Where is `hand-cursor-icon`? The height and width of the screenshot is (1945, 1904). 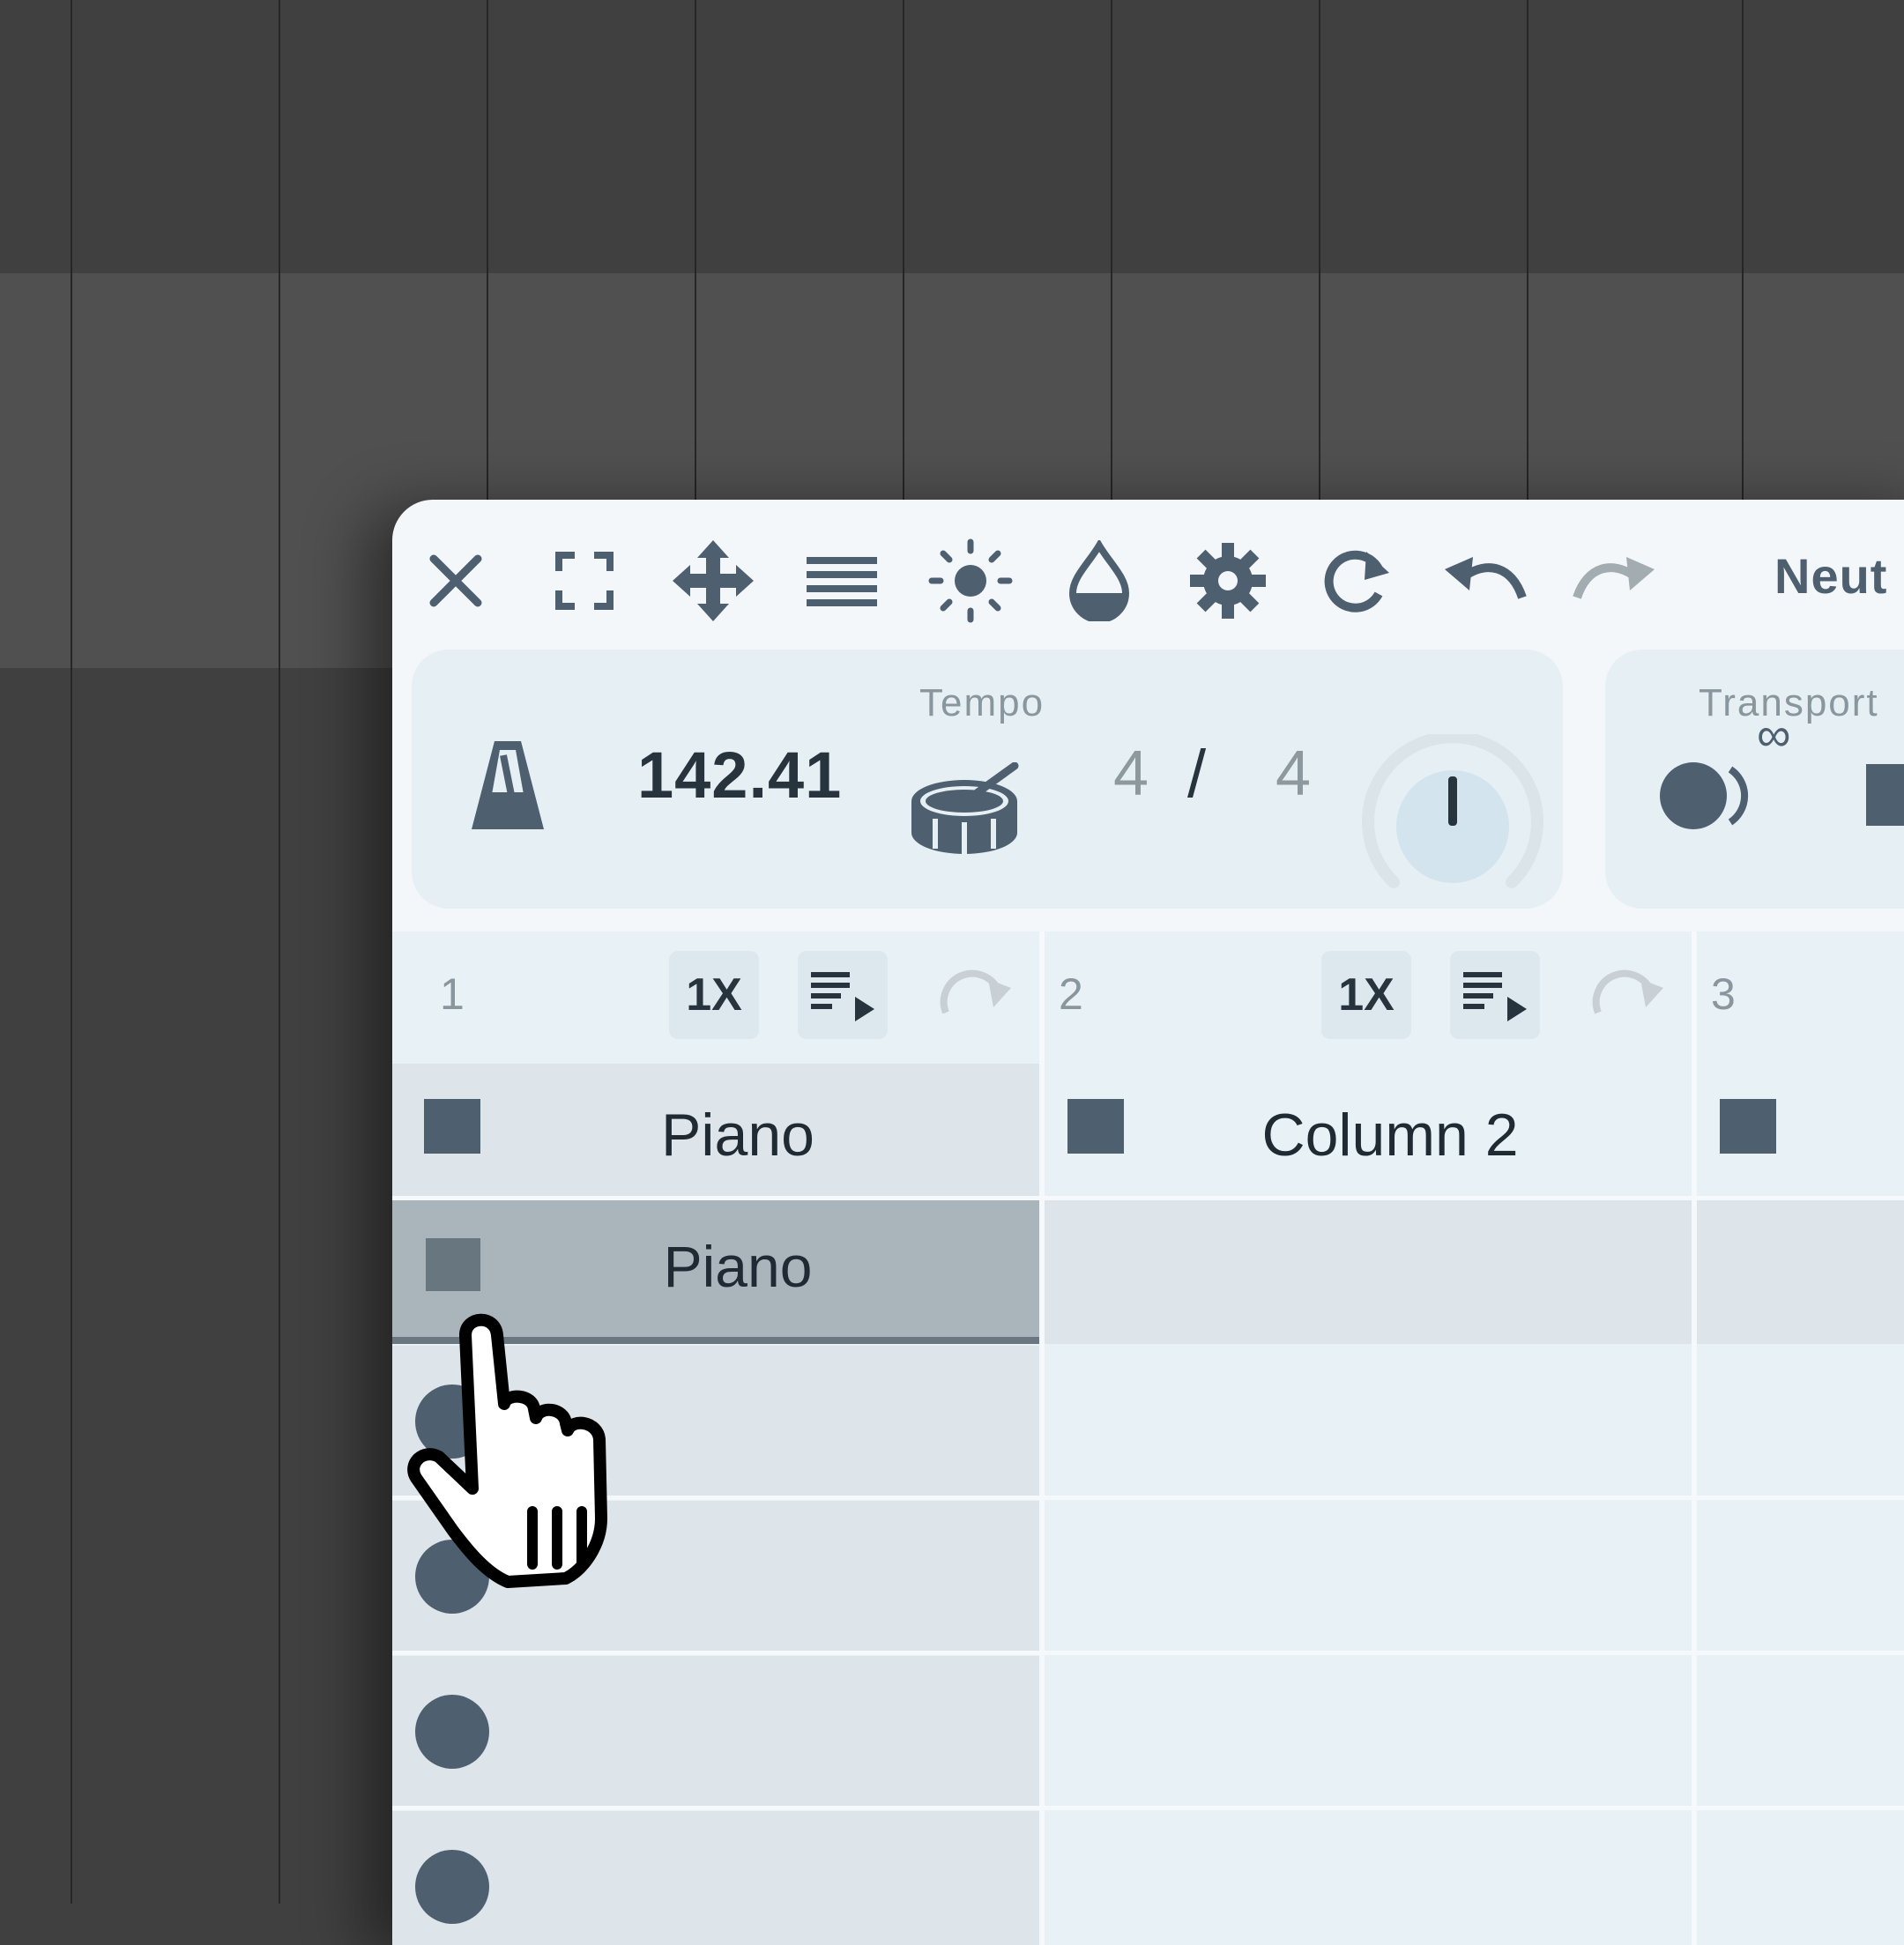
hand-cursor-icon is located at coordinates (507, 1450).